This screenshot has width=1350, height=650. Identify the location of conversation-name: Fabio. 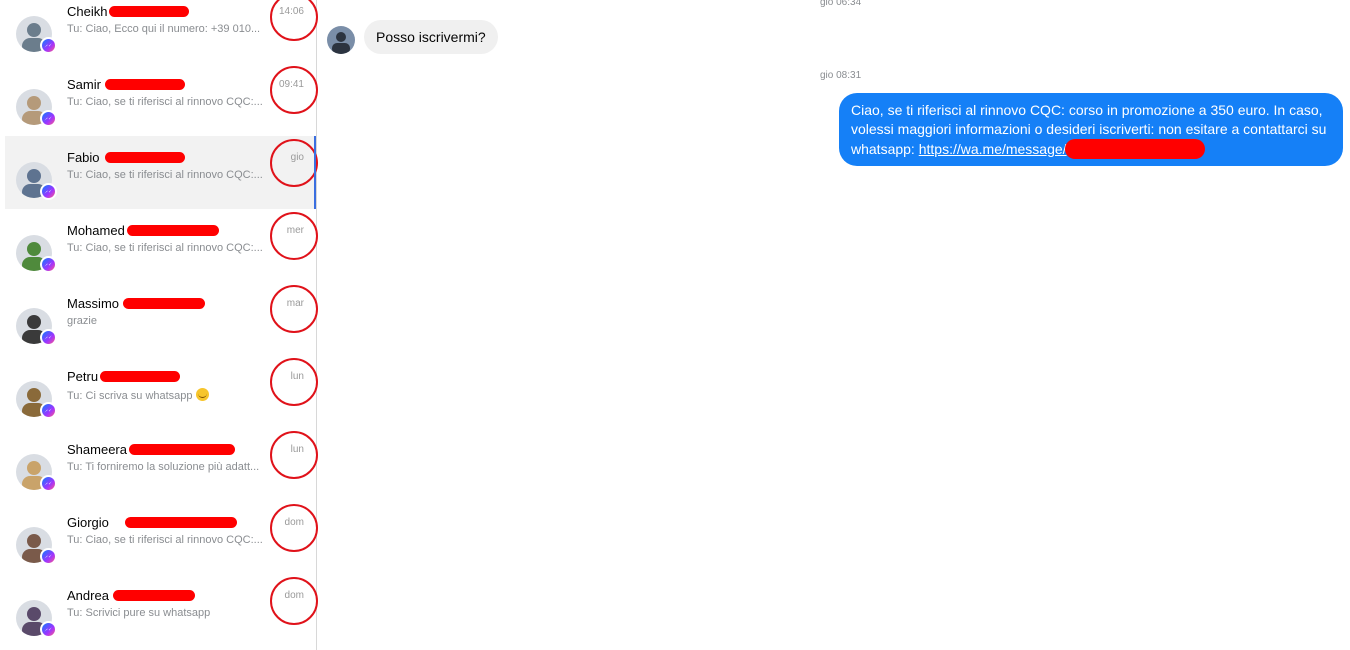
(83, 157).